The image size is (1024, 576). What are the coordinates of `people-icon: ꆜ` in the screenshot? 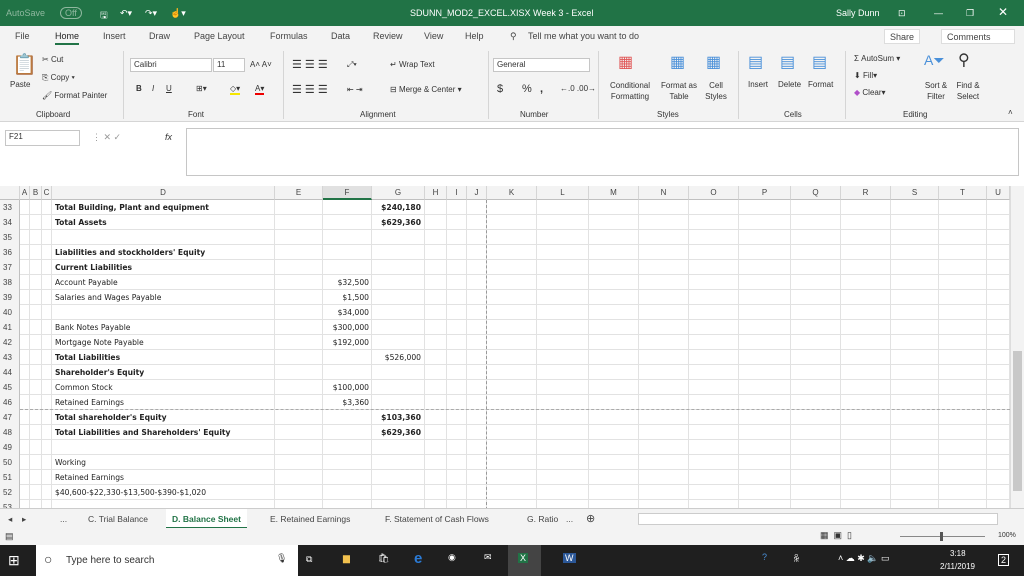 It's located at (796, 559).